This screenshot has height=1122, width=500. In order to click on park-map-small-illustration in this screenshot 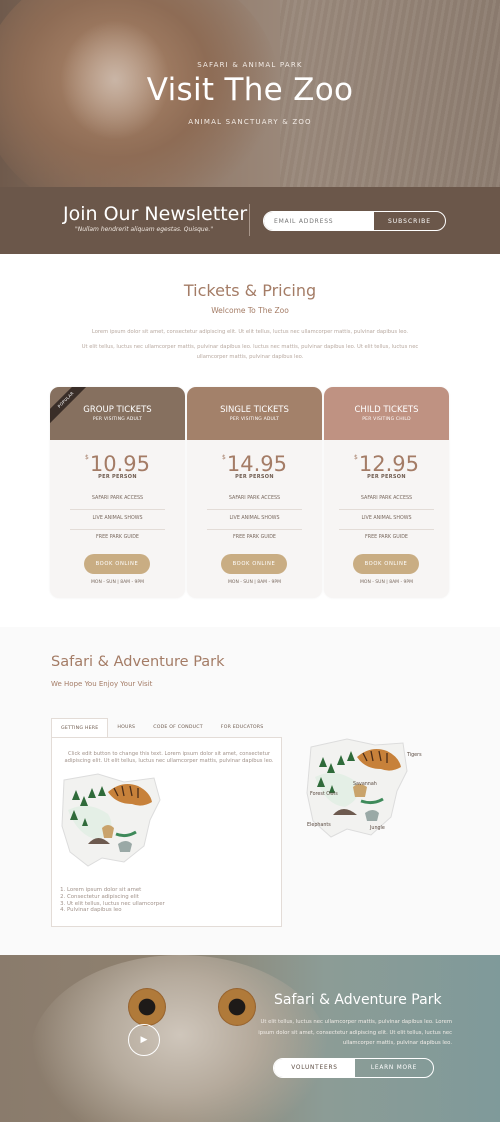, I will do `click(111, 820)`.